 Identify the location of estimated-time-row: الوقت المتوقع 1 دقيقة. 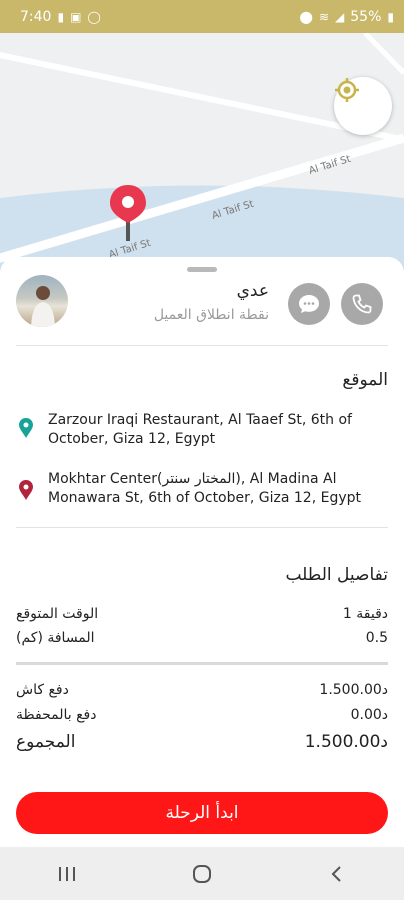
(202, 614).